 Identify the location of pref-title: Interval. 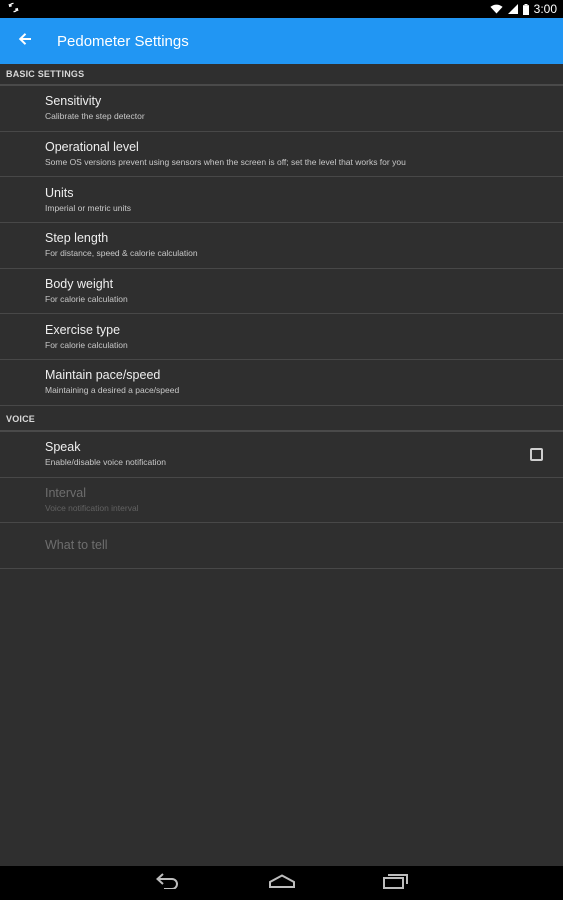
(65, 492).